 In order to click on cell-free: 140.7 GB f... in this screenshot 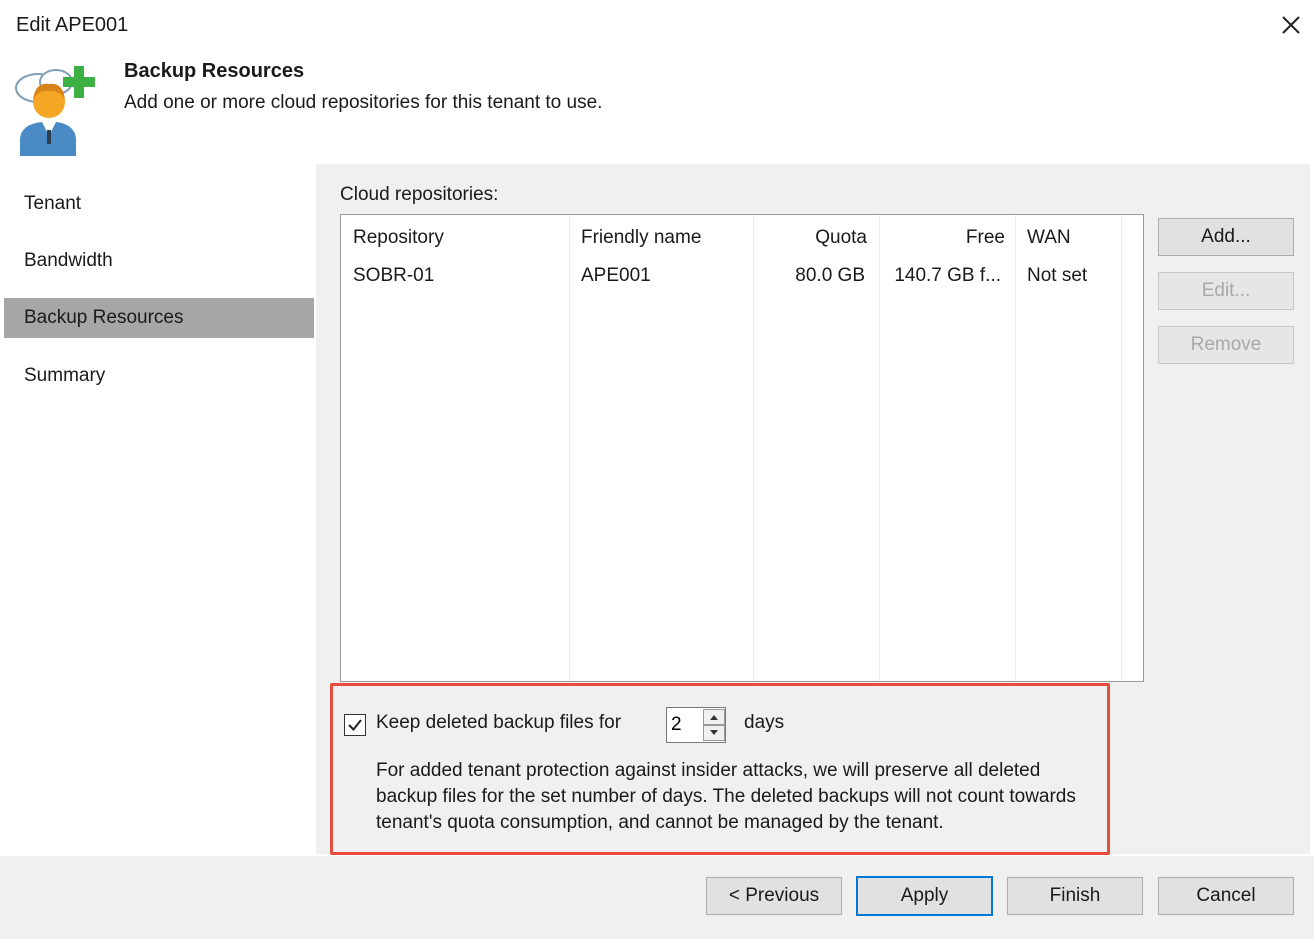, I will do `click(947, 275)`.